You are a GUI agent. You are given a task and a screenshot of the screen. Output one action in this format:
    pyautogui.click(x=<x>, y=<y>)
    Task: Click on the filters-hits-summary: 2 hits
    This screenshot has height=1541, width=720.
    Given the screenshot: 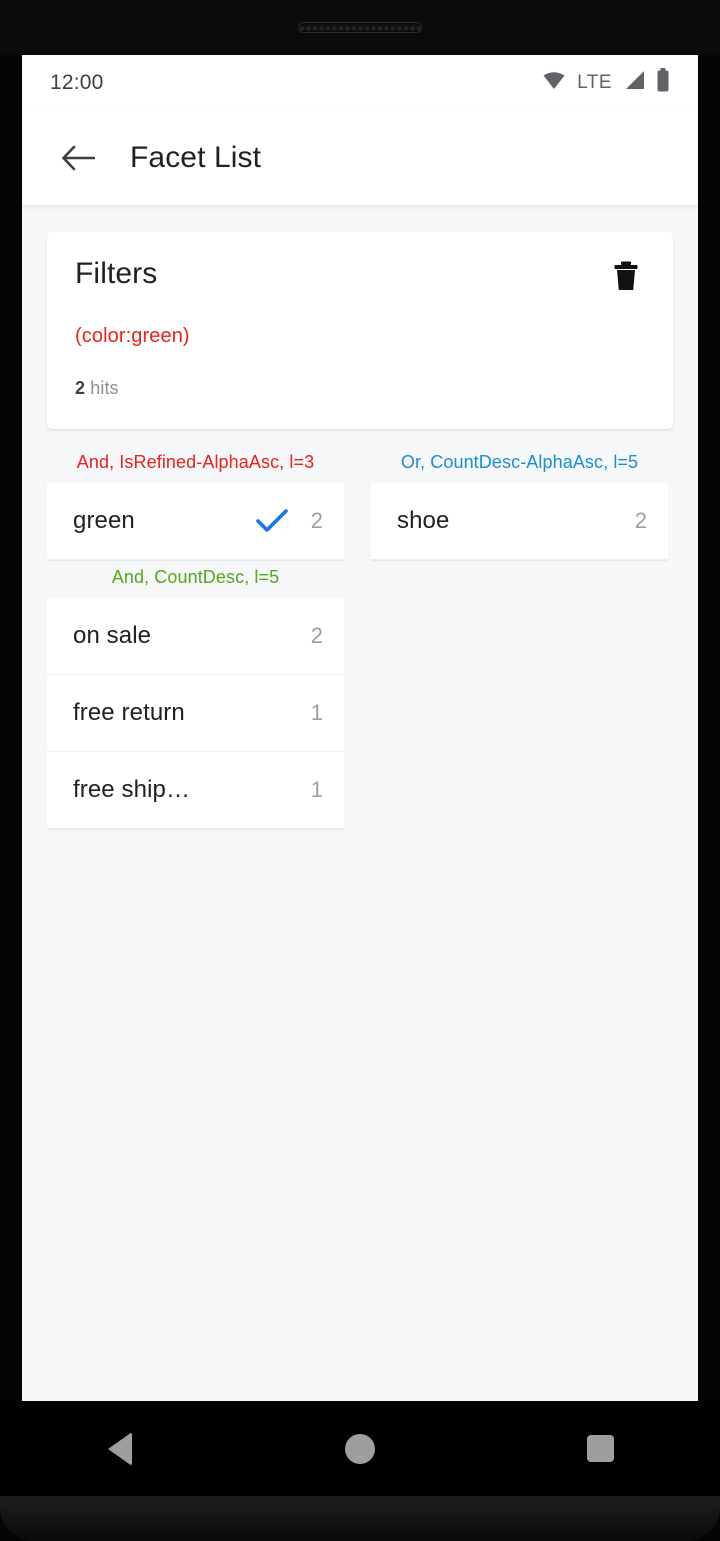 What is the action you would take?
    pyautogui.click(x=360, y=388)
    